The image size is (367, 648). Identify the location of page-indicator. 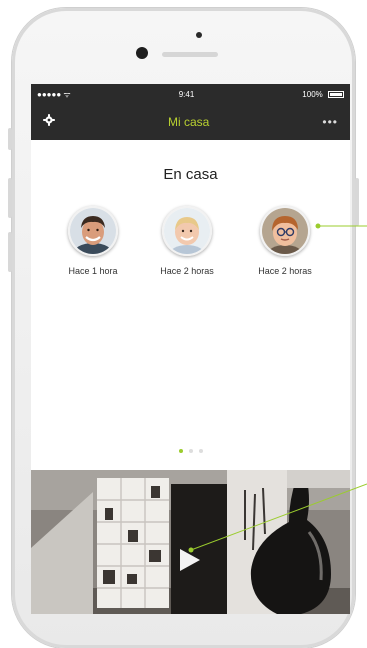
(190, 449).